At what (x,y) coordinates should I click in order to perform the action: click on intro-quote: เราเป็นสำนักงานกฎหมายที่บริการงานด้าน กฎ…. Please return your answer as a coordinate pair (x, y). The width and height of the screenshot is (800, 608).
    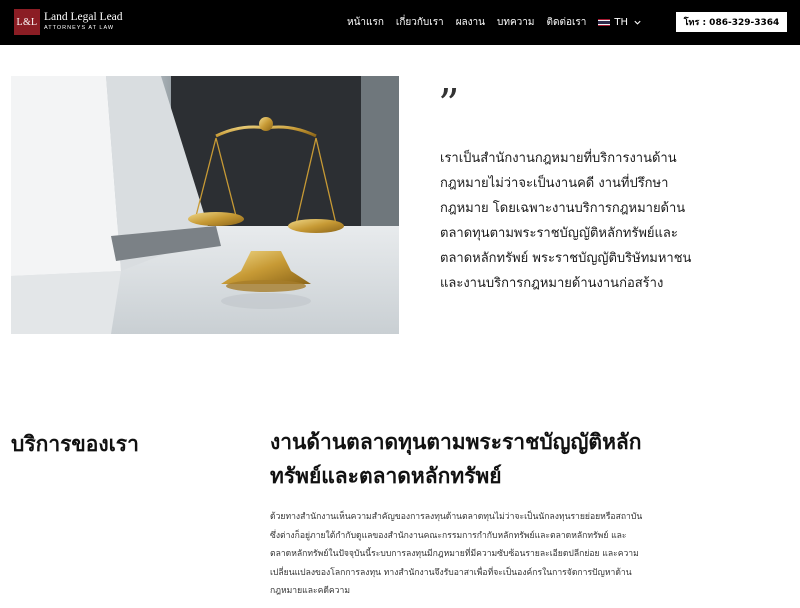
    Looking at the image, I should click on (590, 221).